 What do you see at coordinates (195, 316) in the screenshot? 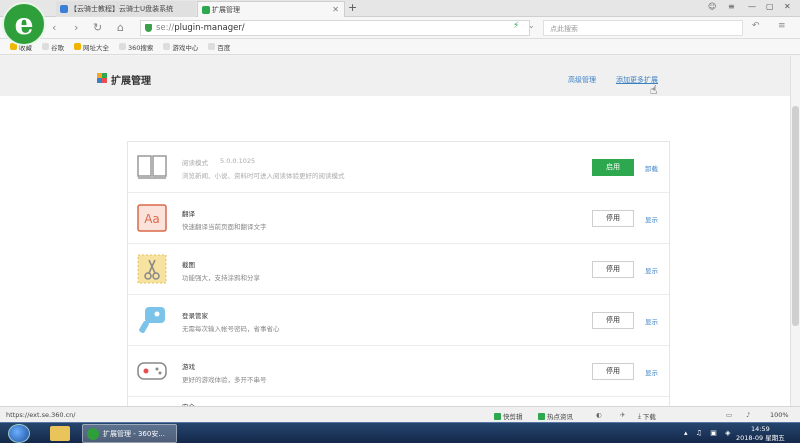
I see `extension-name: 登录管家` at bounding box center [195, 316].